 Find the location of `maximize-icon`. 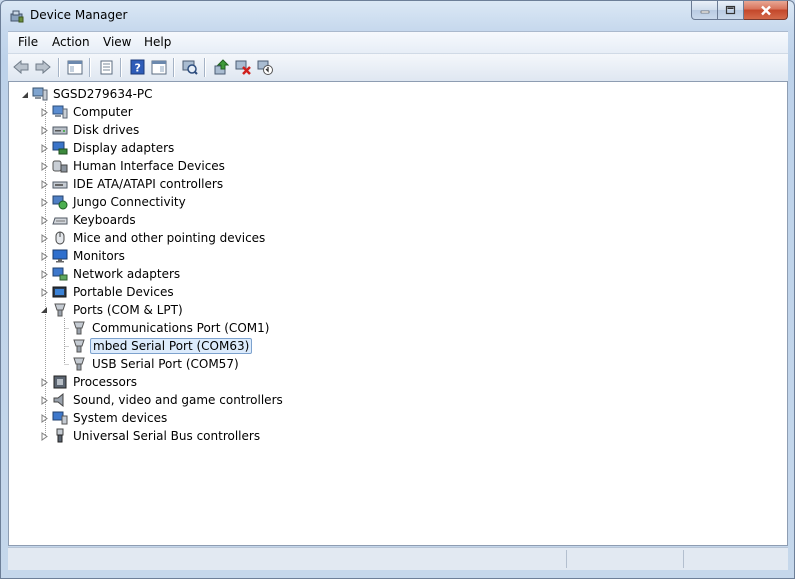

maximize-icon is located at coordinates (730, 10).